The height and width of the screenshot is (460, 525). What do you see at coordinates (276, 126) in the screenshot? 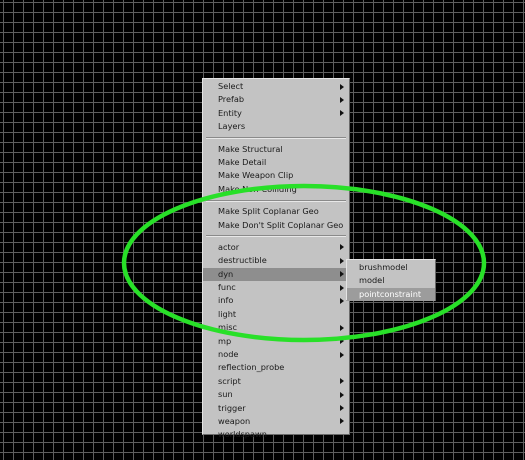
I see `menu-item-layers: Layers` at bounding box center [276, 126].